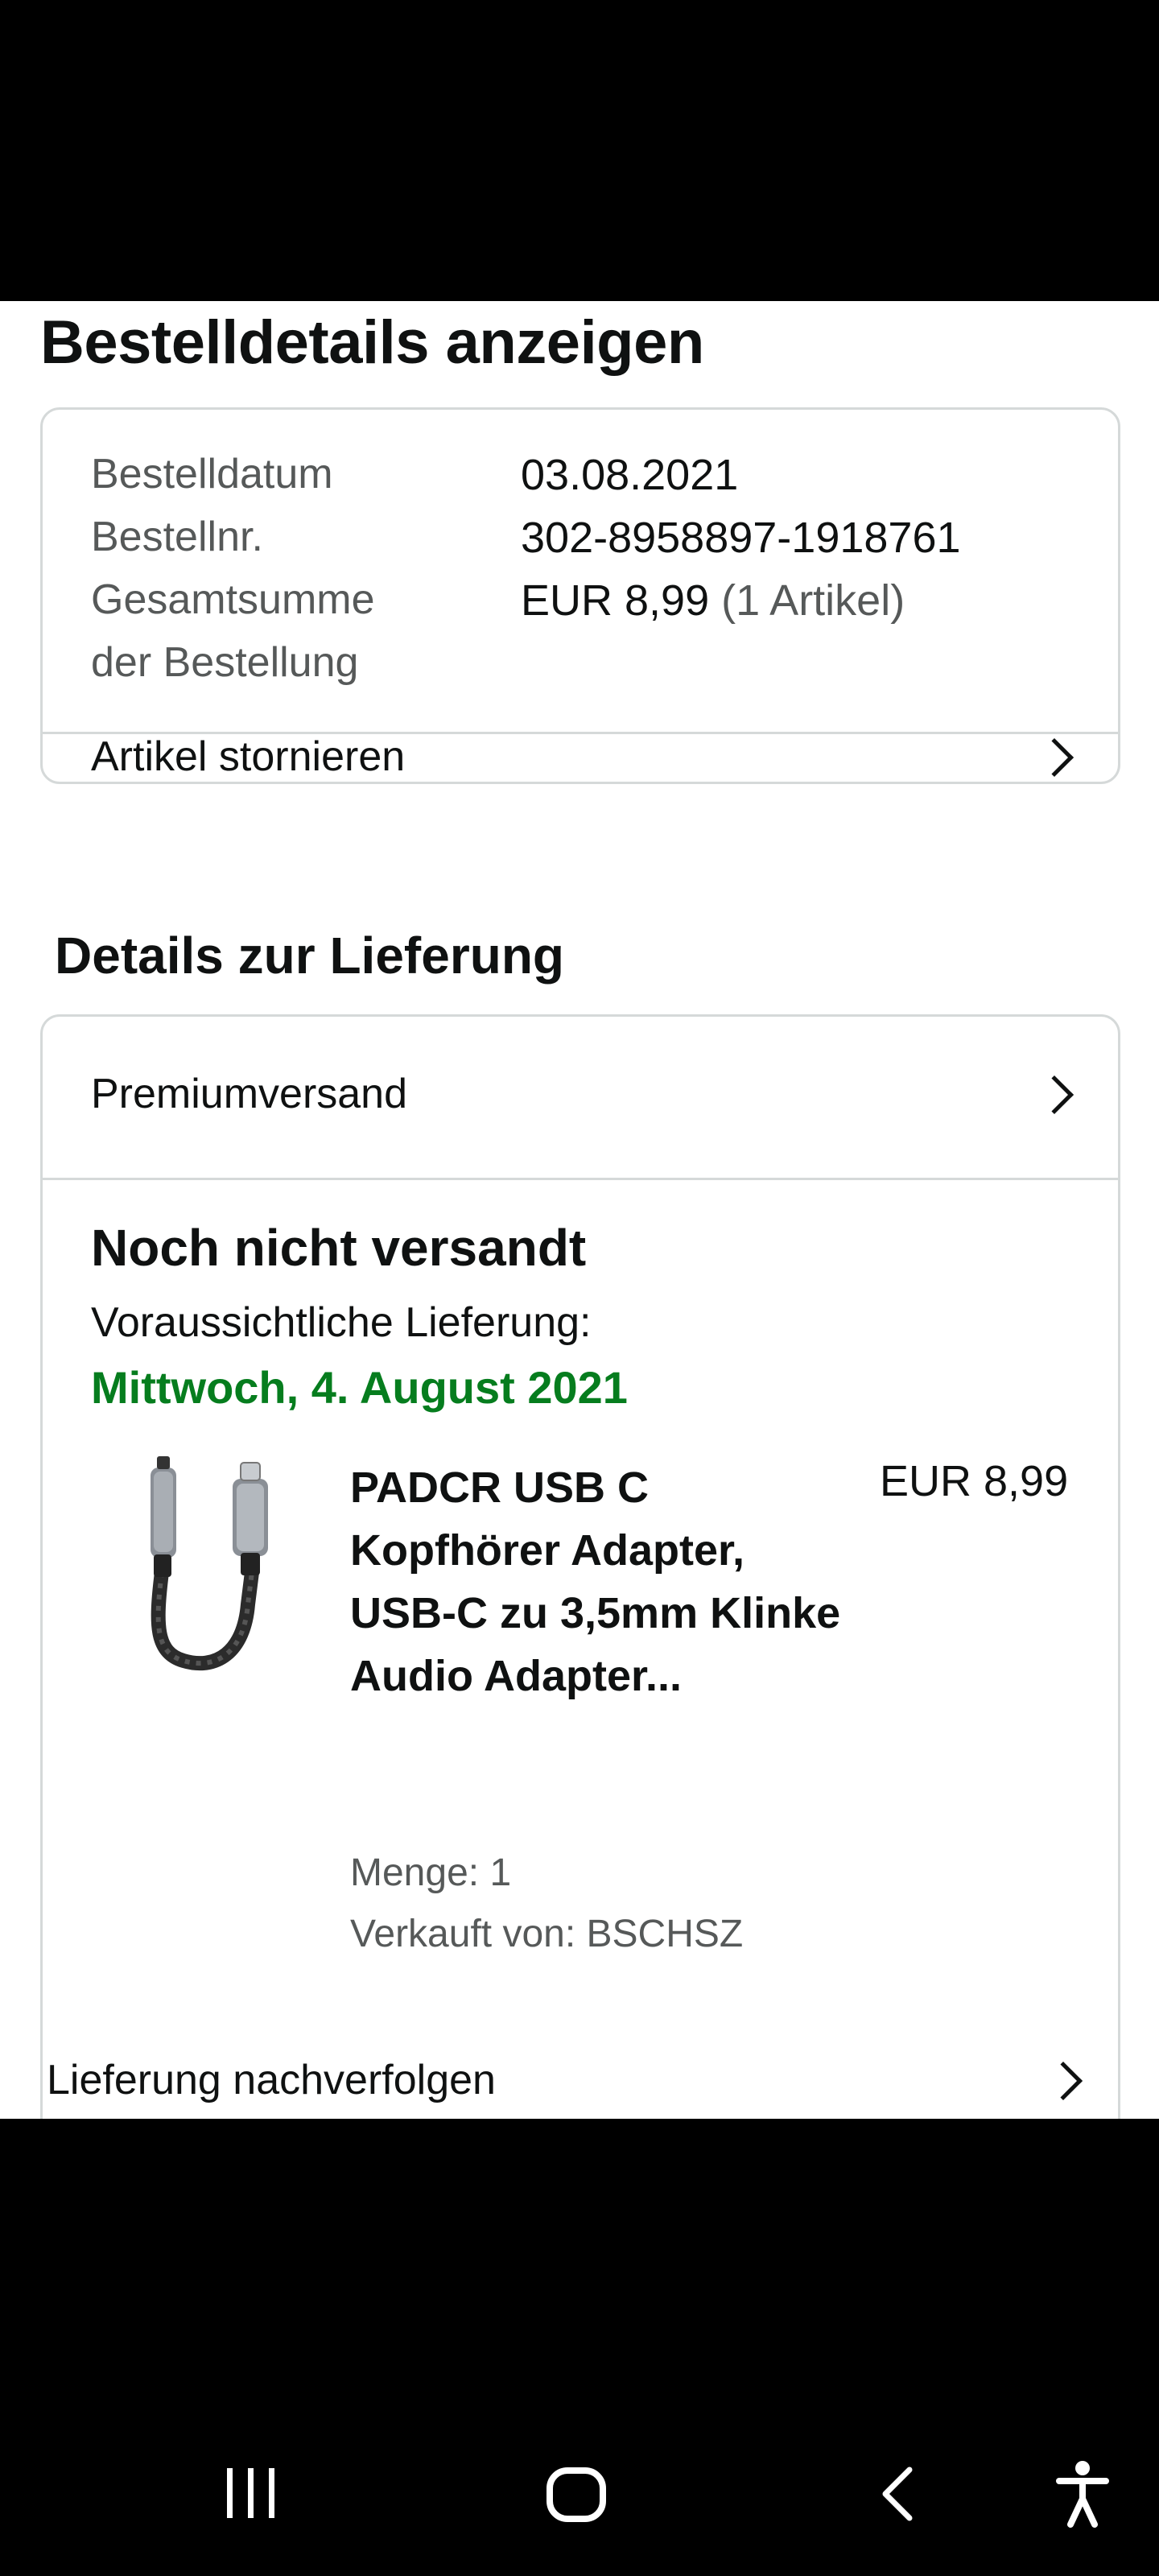 This screenshot has height=2576, width=1159. I want to click on track-delivery-label: Lieferung nachverfolgen, so click(271, 2080).